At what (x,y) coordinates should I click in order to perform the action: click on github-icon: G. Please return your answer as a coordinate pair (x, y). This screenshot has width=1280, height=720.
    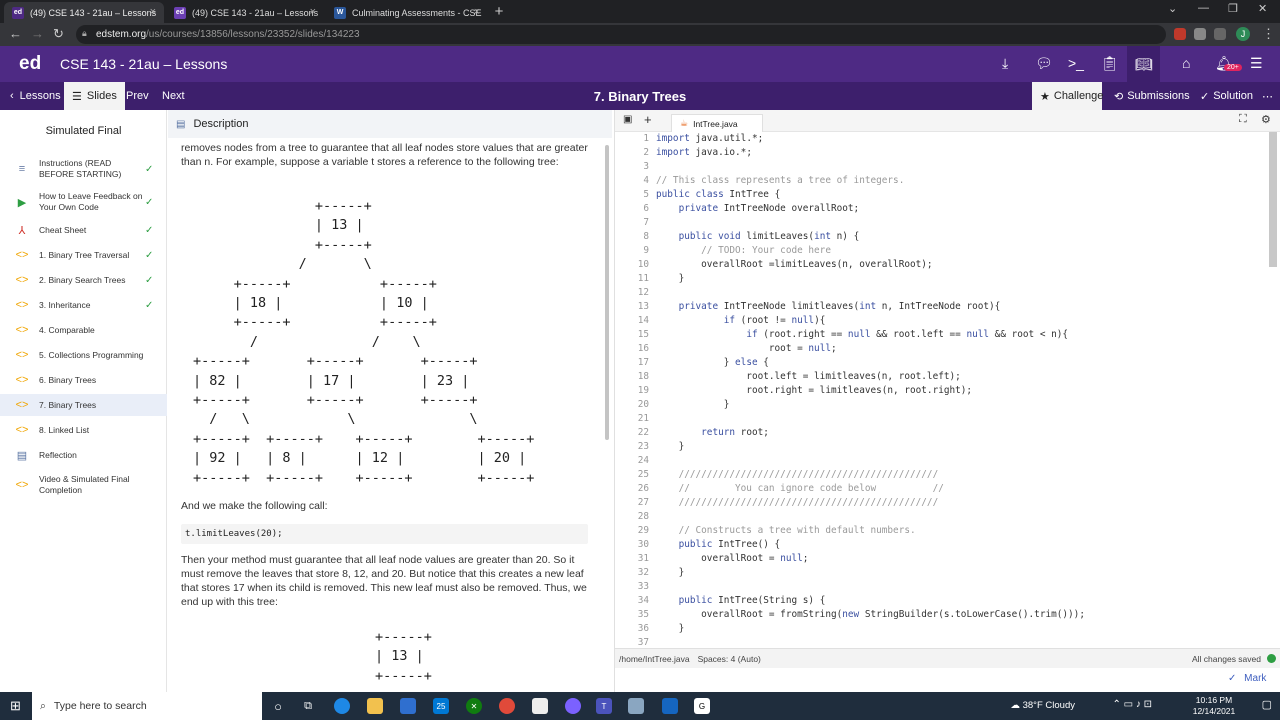
    Looking at the image, I should click on (702, 706).